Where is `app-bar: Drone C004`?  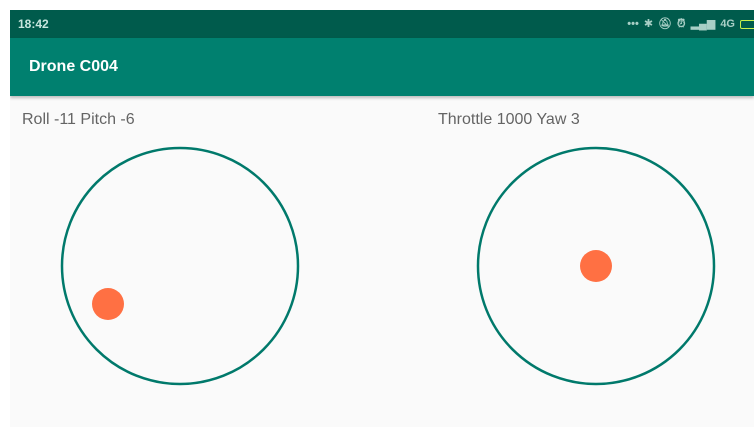
app-bar: Drone C004 is located at coordinates (382, 67).